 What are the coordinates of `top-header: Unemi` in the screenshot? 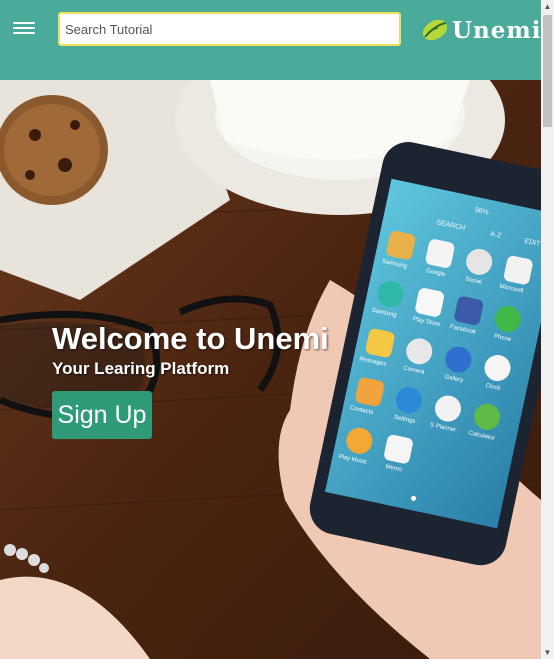 It's located at (270, 40).